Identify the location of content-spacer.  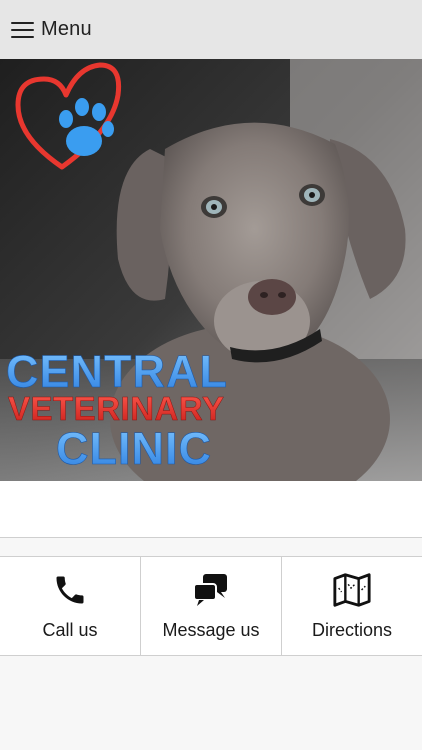
(211, 509).